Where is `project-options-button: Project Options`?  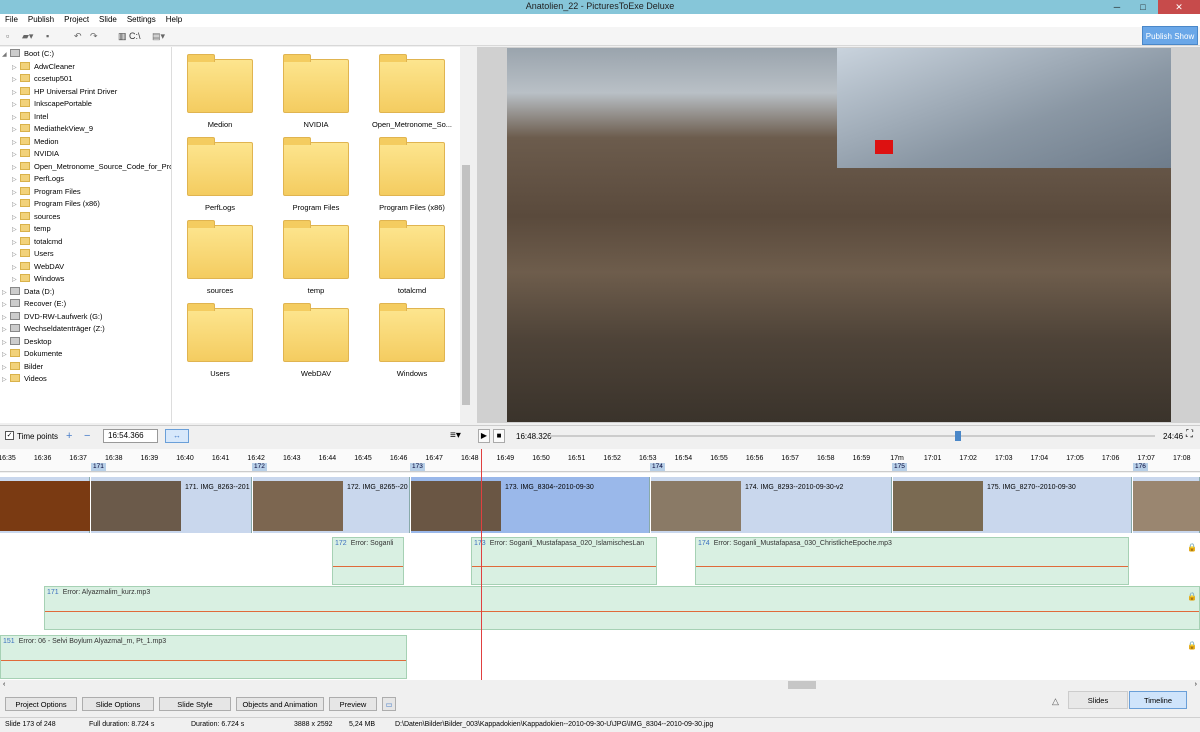
project-options-button: Project Options is located at coordinates (41, 704).